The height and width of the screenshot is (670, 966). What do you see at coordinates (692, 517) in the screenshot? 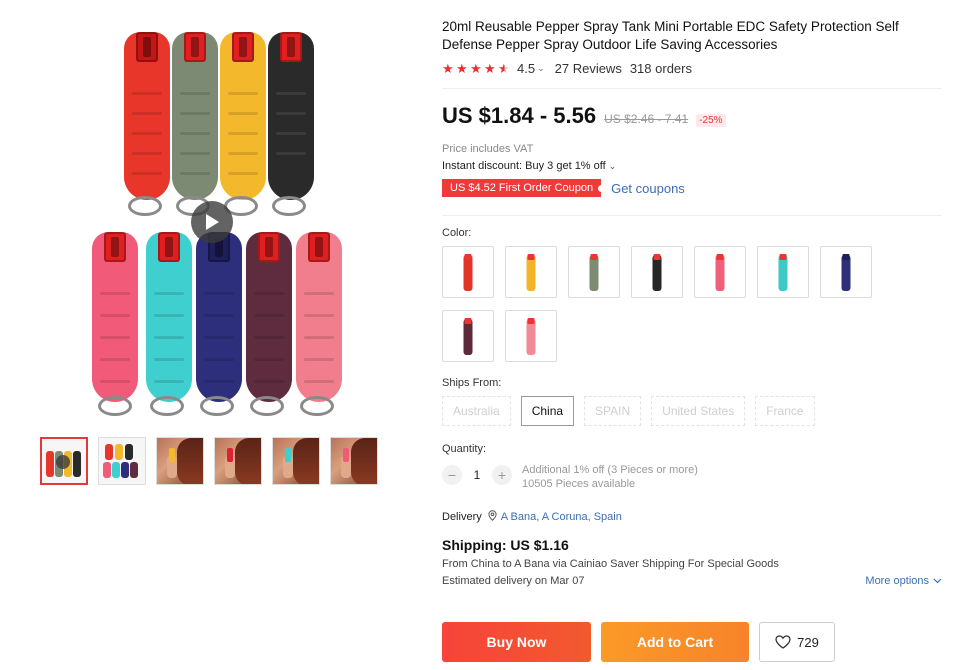
I see `delivery-row: Delivery A Bana, A Coruna, Spain` at bounding box center [692, 517].